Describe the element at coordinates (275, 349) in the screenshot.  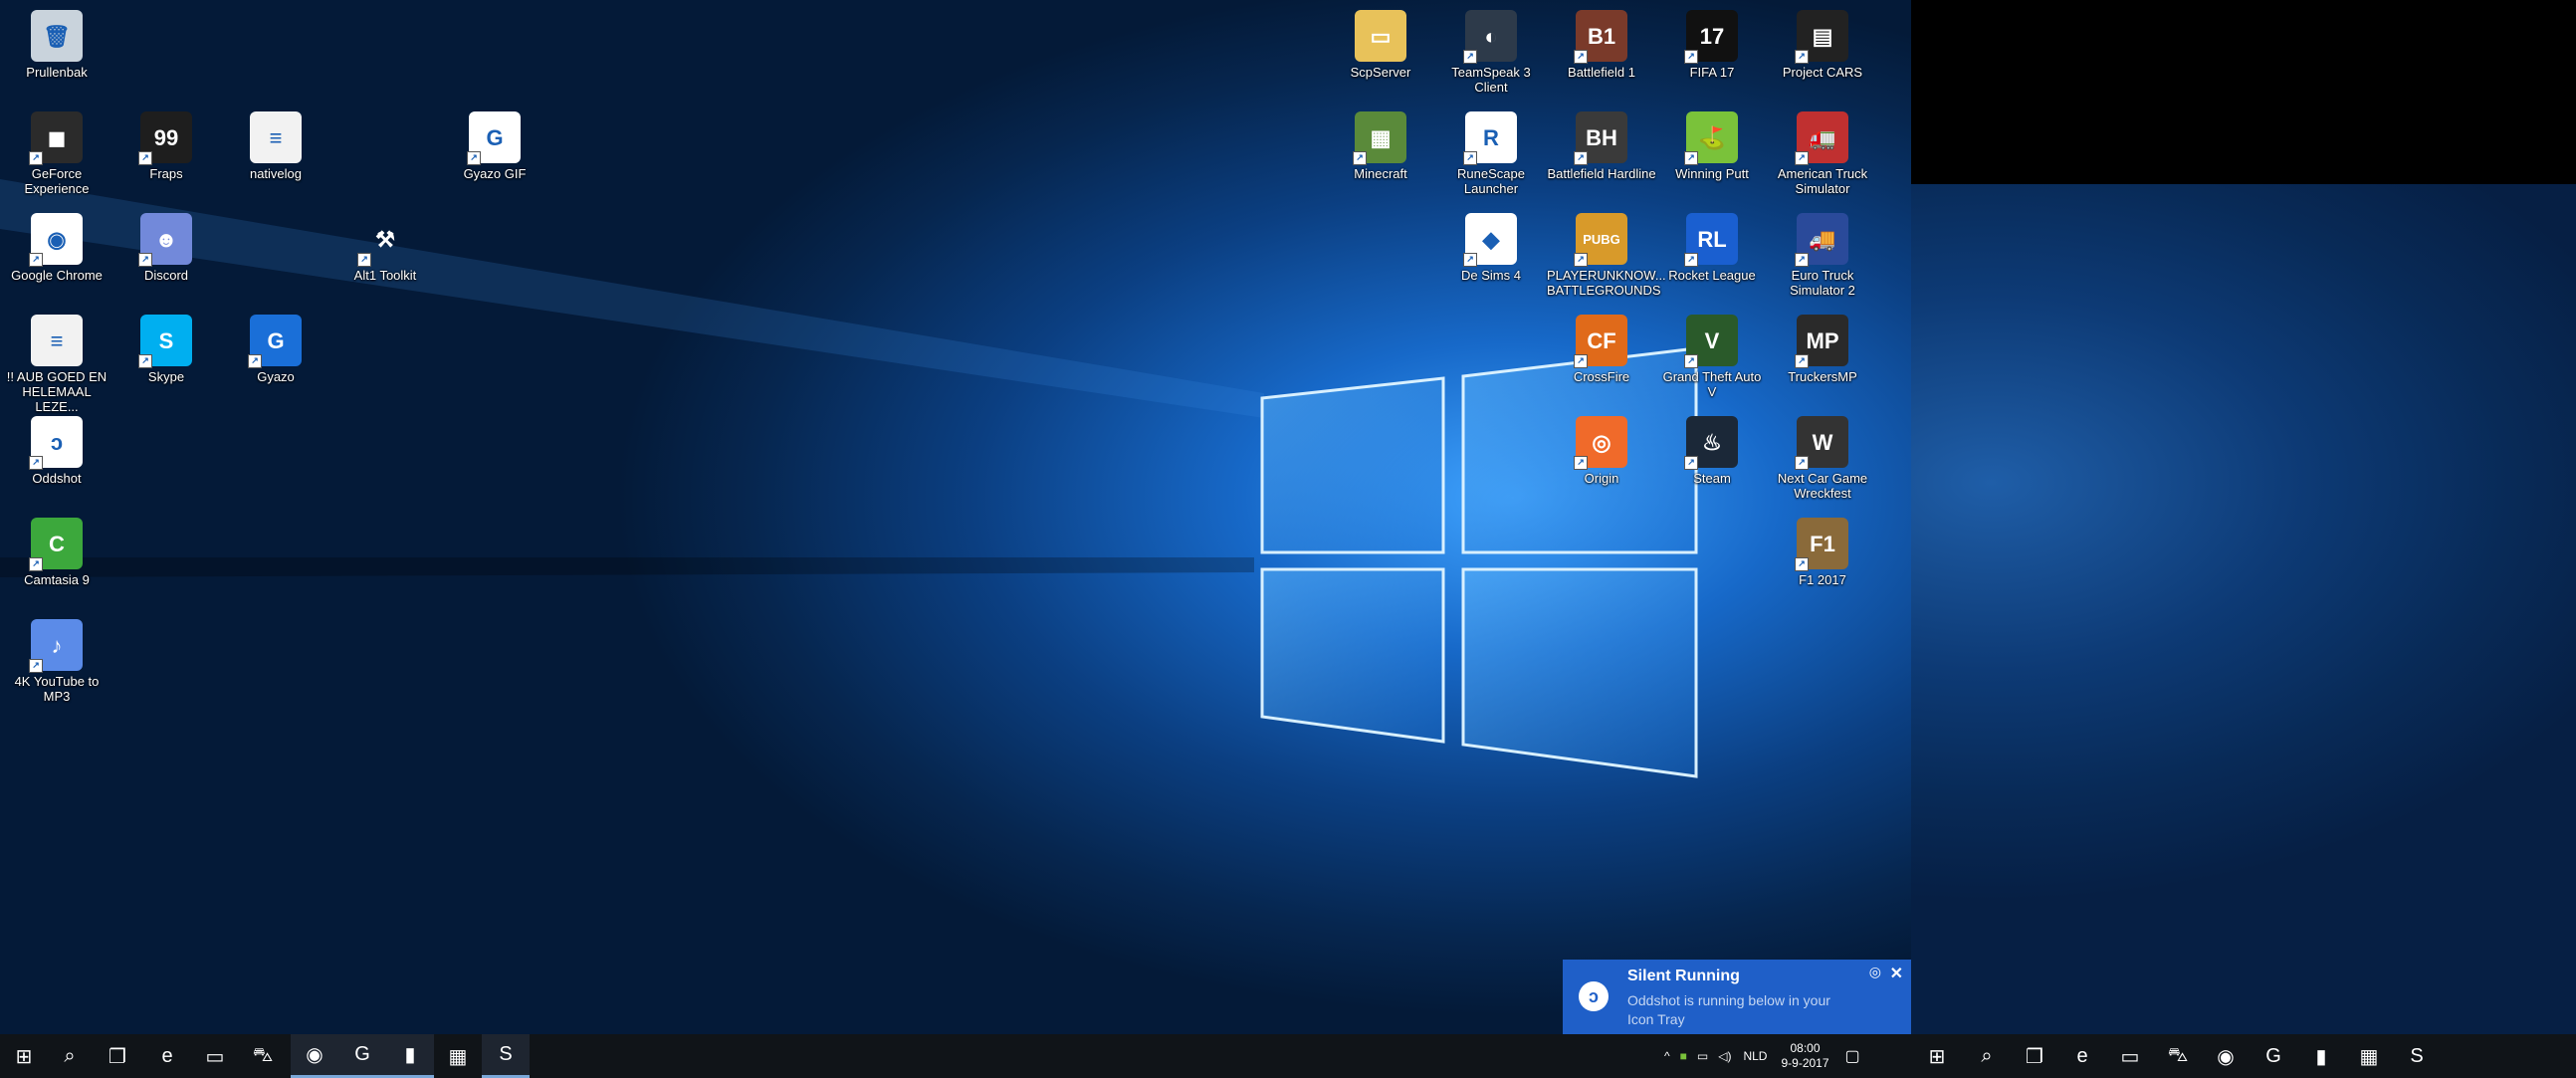
I see `desktop-shortcut: G ↗ Gyazo` at that location.